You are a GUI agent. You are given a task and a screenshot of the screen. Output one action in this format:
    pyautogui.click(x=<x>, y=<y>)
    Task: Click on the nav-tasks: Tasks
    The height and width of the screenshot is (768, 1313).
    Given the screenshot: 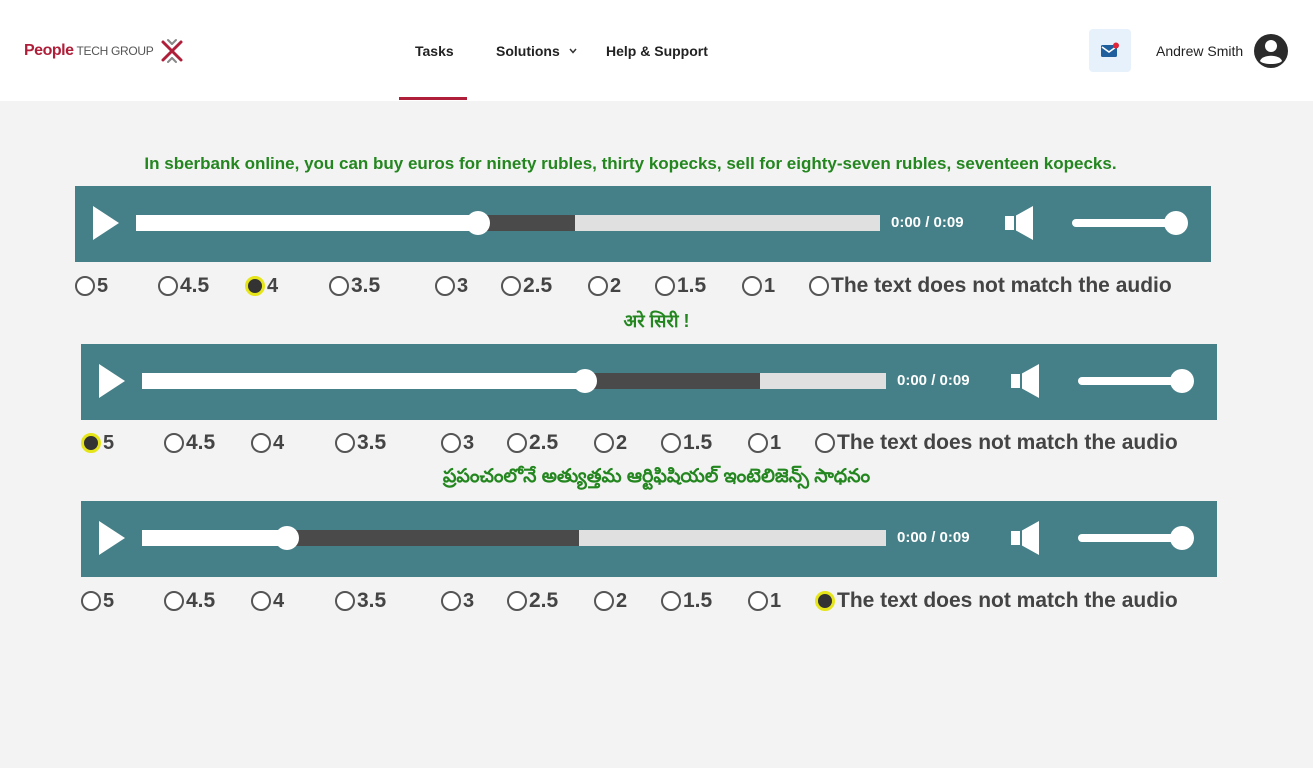 What is the action you would take?
    pyautogui.click(x=434, y=51)
    